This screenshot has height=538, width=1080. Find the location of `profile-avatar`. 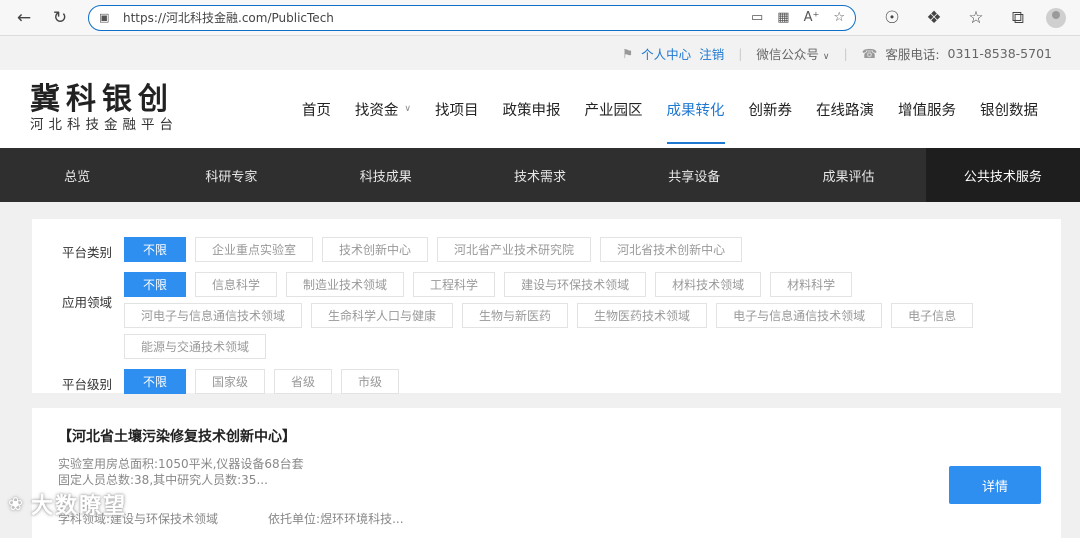

profile-avatar is located at coordinates (1056, 17).